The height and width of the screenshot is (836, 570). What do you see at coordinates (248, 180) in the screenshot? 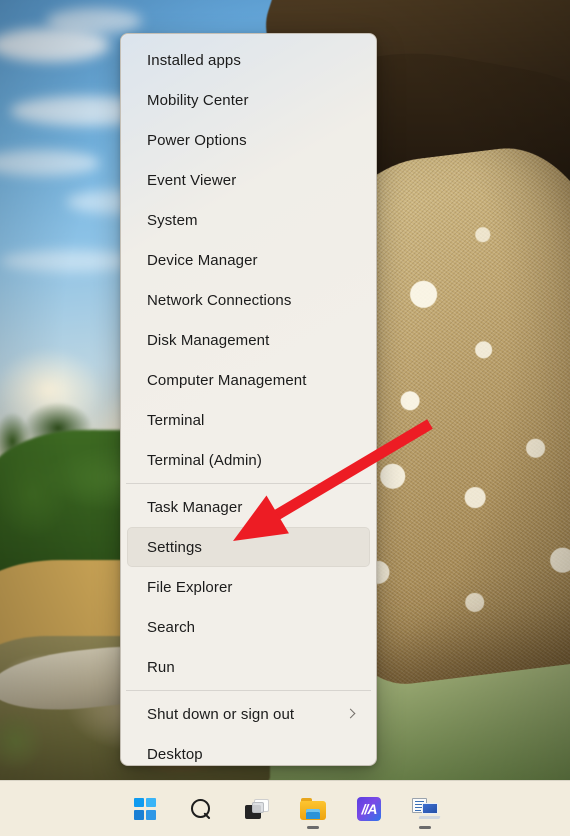
I see `menu-item-event-viewer: Event Viewer` at bounding box center [248, 180].